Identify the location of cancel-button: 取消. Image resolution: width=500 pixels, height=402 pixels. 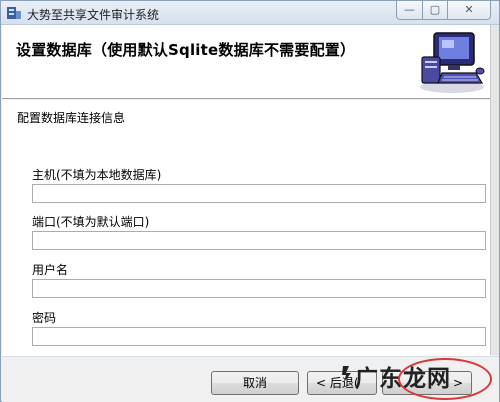
(255, 383).